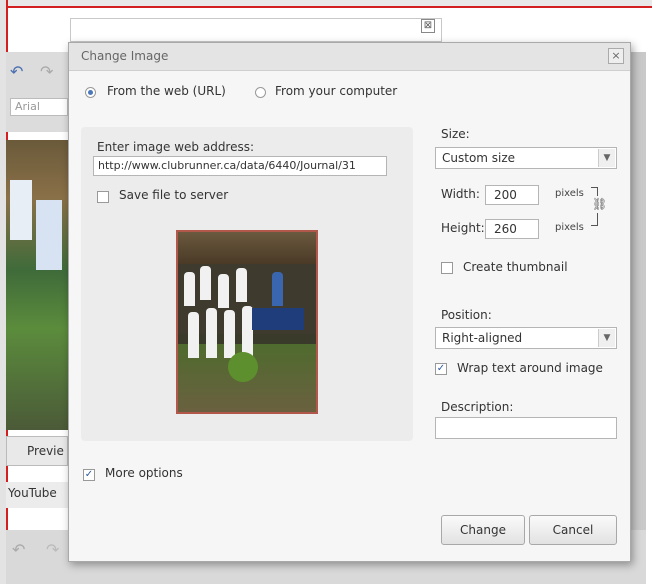  What do you see at coordinates (594, 219) in the screenshot?
I see `lock-bracket-bottom` at bounding box center [594, 219].